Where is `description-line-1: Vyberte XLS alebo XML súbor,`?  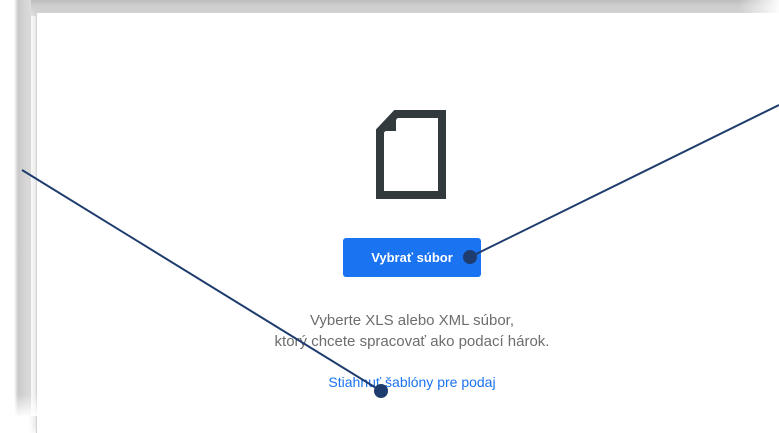 description-line-1: Vyberte XLS alebo XML súbor, is located at coordinates (411, 320).